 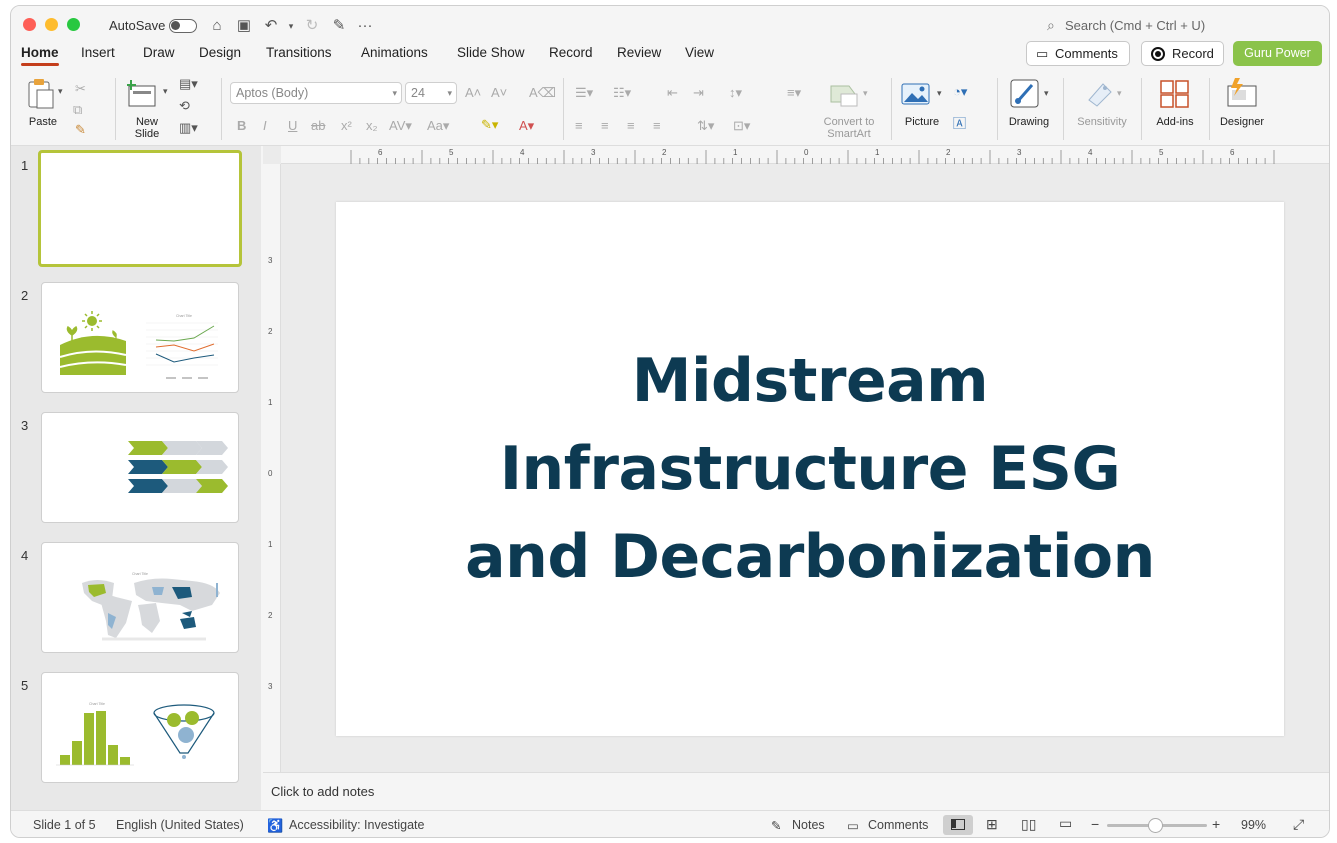 What do you see at coordinates (220, 52) in the screenshot?
I see `tab-design: Design` at bounding box center [220, 52].